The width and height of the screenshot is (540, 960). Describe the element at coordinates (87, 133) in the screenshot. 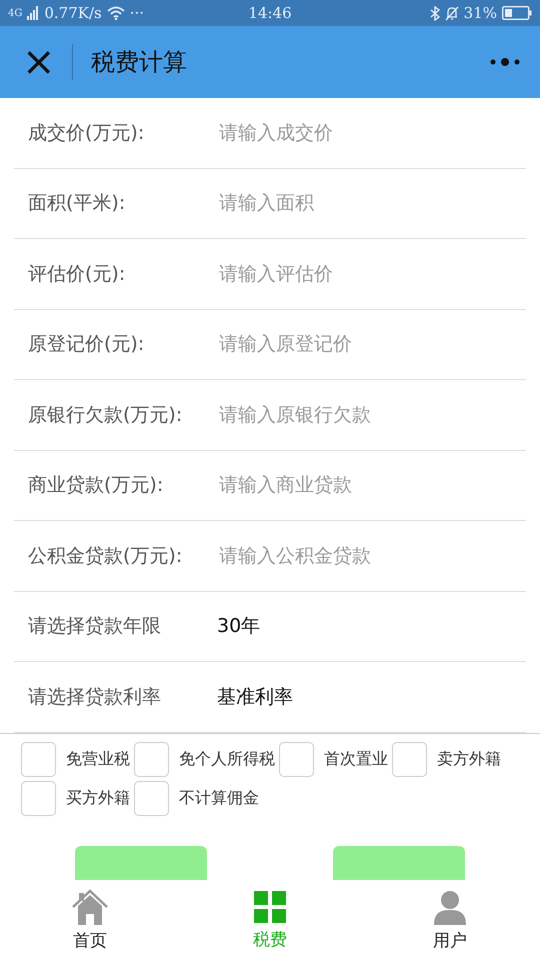

I see `field-label: 成交价(万元):` at that location.